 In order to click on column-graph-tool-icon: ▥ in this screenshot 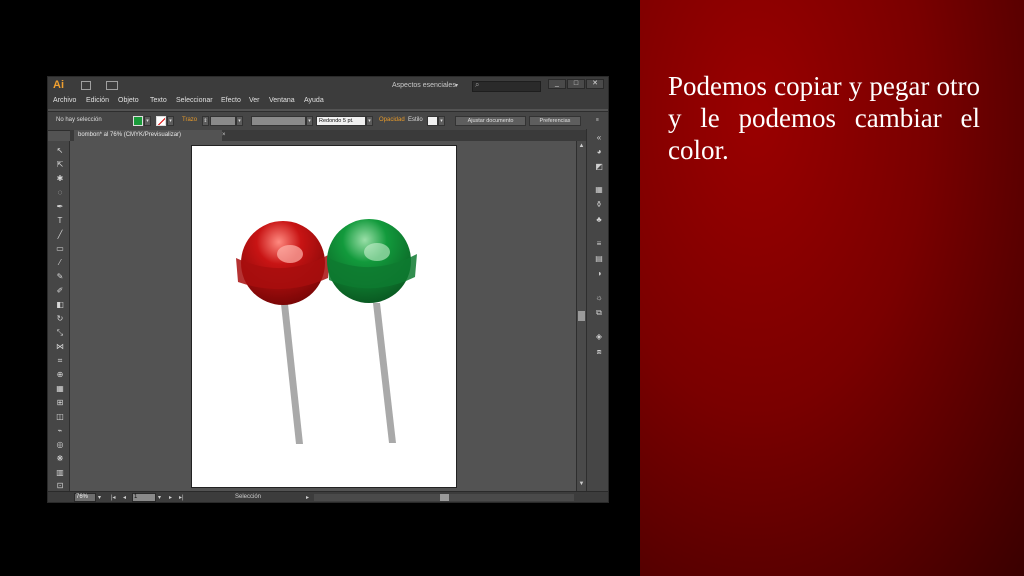, I will do `click(60, 473)`.